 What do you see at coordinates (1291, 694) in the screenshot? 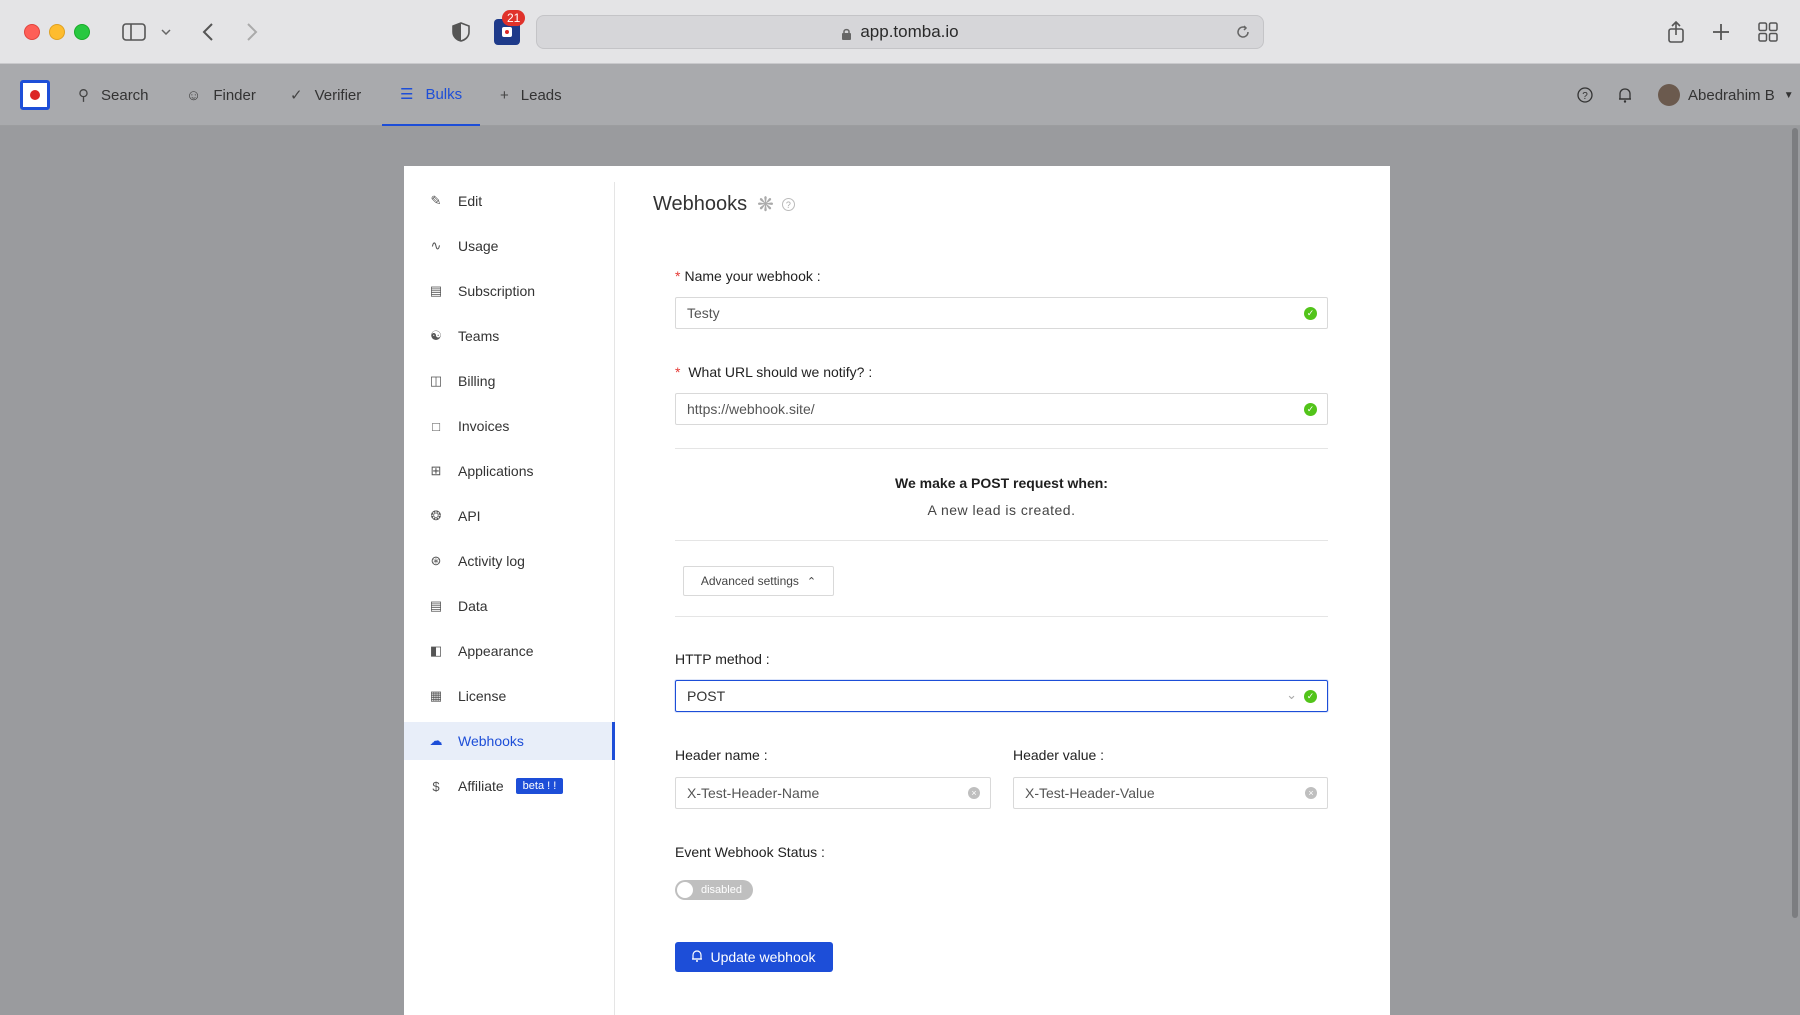
I see `chevron-down-icon: ⌄` at bounding box center [1291, 694].